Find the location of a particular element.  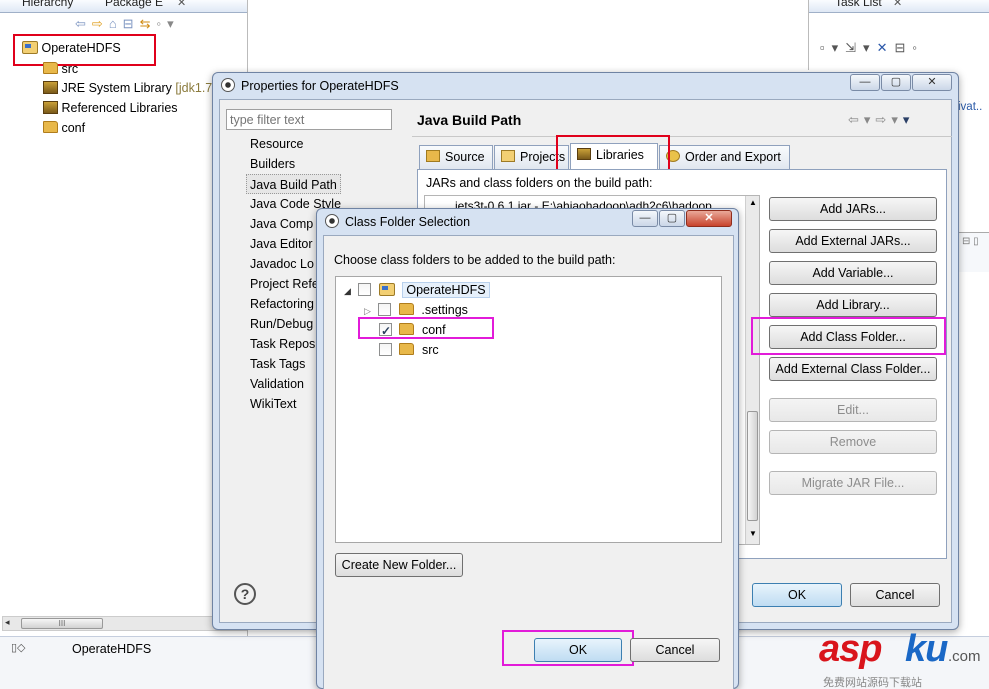

page-nav-toolbar: ⇦▾⇨▾▾ is located at coordinates (881, 120).